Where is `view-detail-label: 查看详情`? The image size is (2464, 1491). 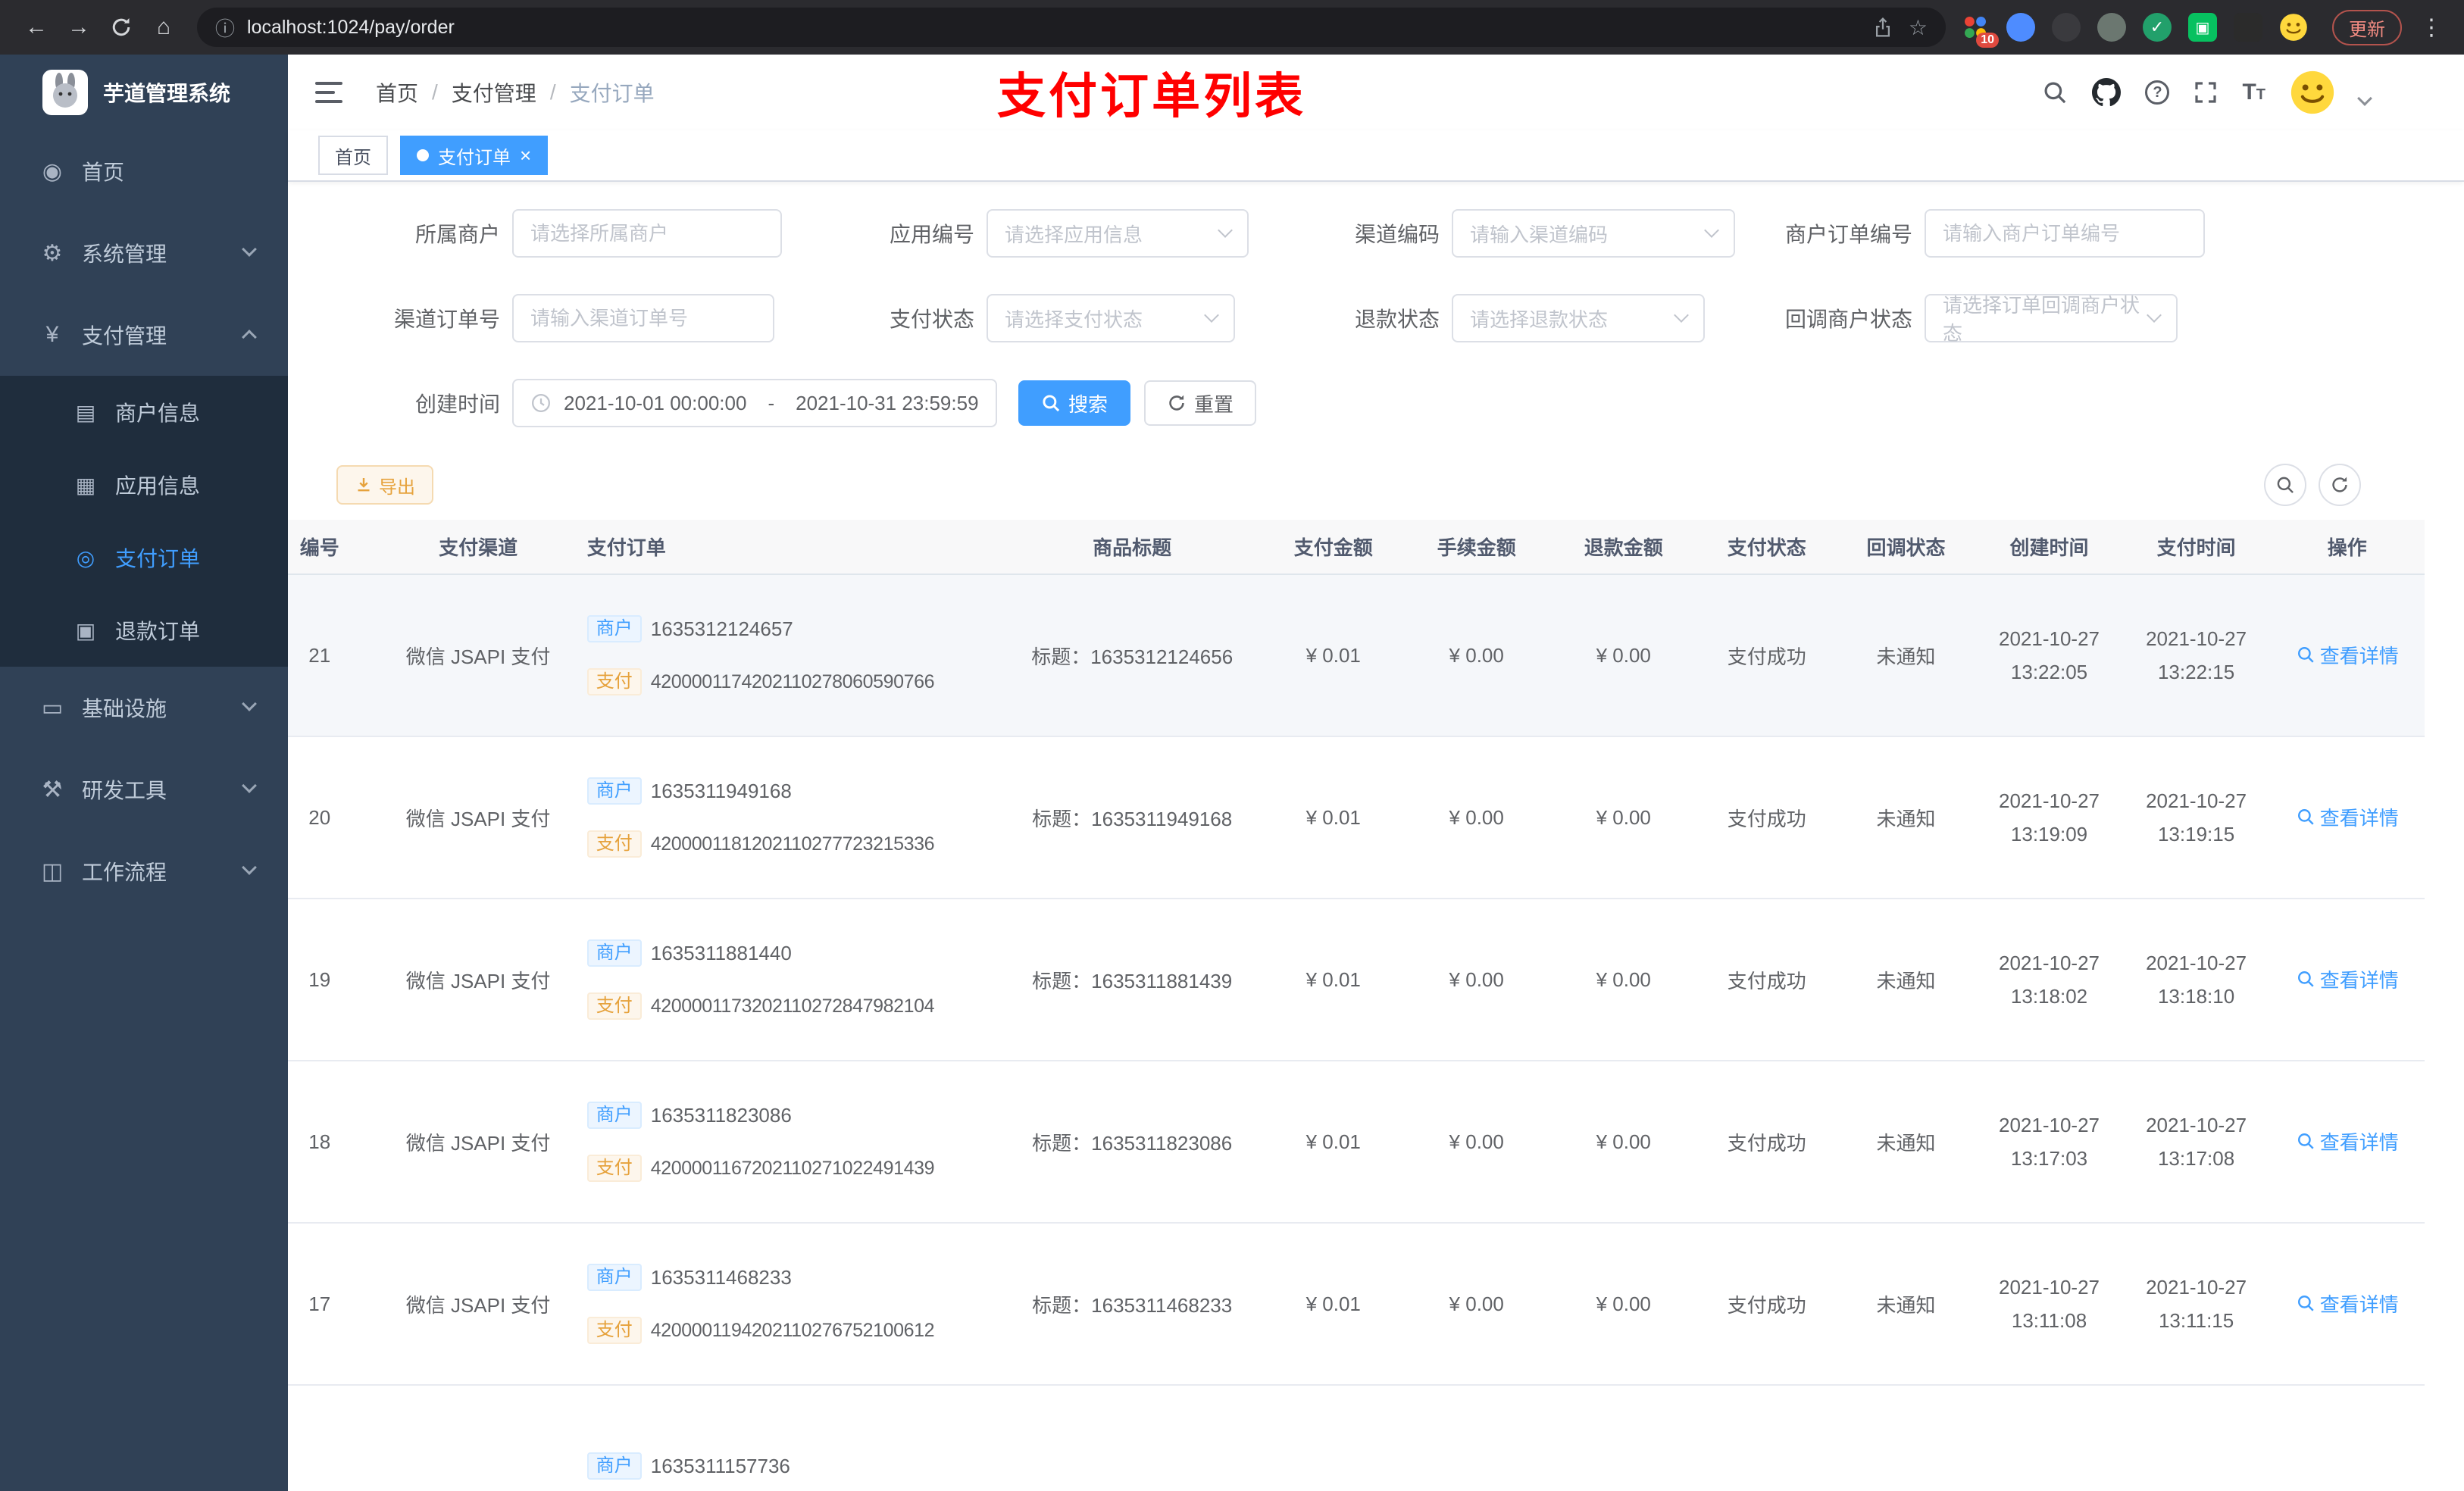
view-detail-label: 查看详情 is located at coordinates (2359, 655).